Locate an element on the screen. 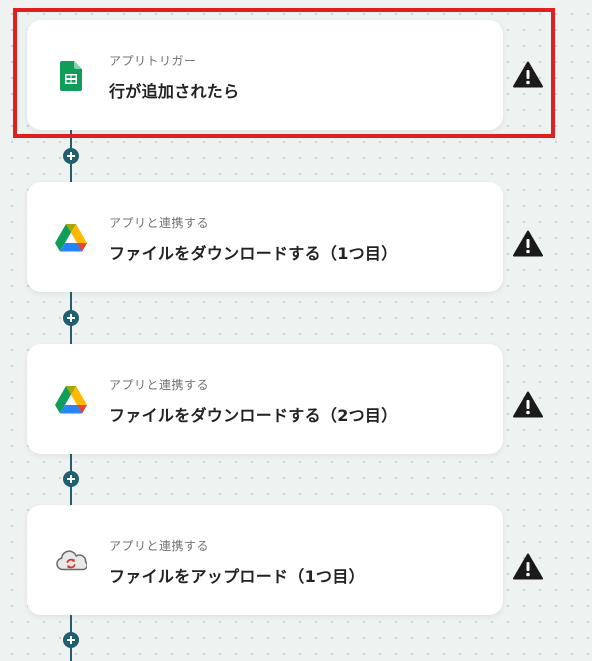 This screenshot has width=592, height=661. google-sheets-icon is located at coordinates (71, 76).